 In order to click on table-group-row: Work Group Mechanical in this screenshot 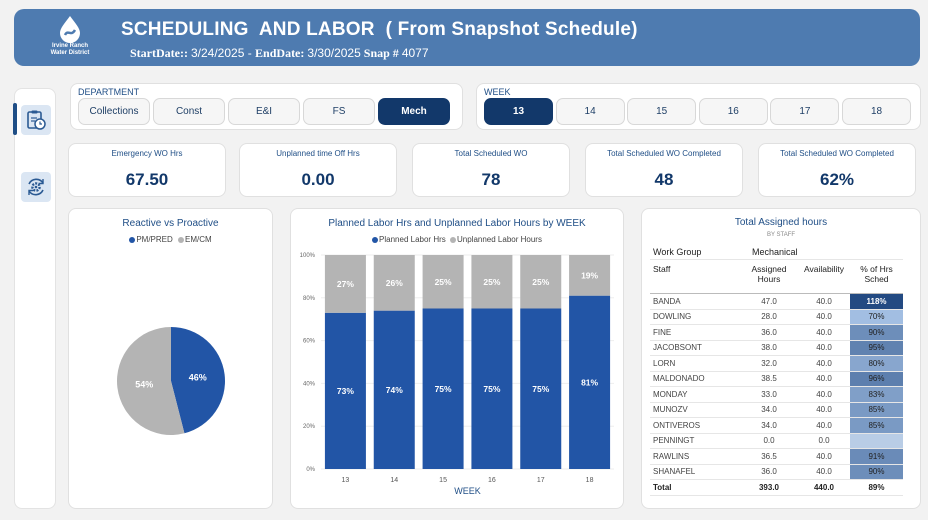, I will do `click(776, 252)`.